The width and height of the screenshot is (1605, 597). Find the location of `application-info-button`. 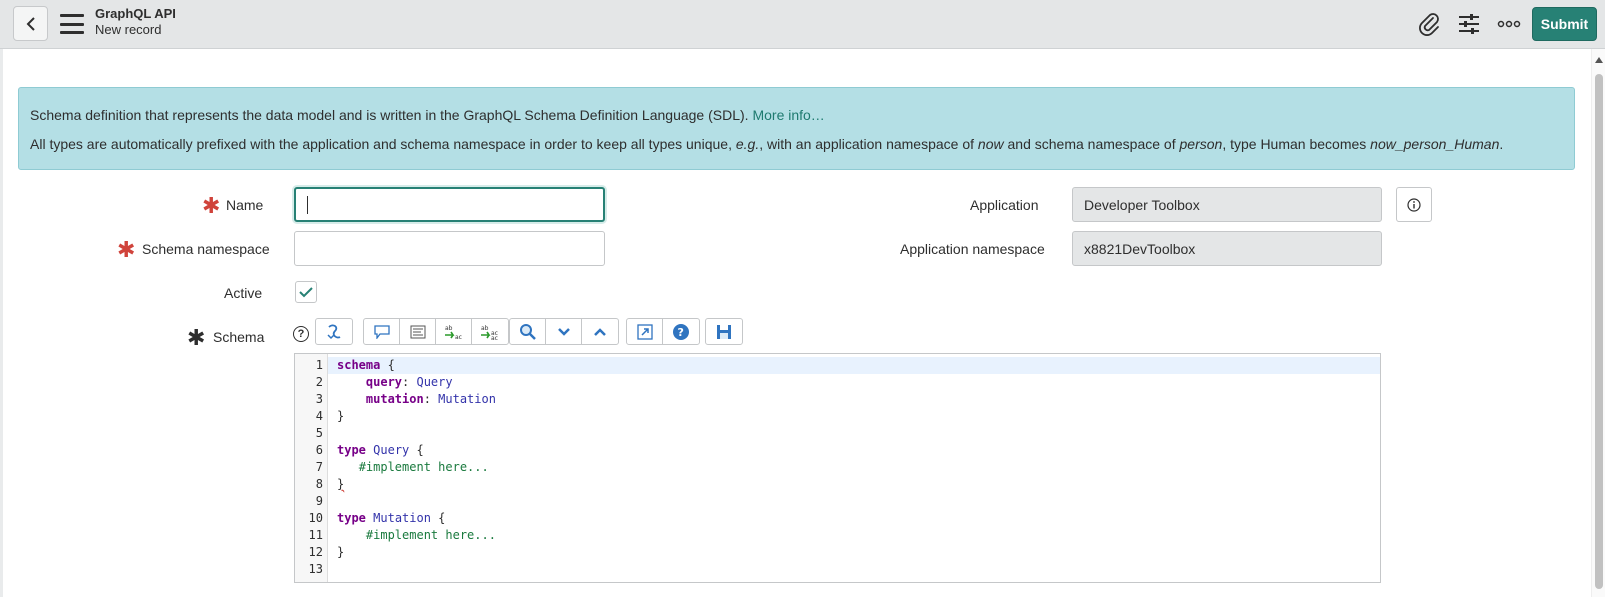

application-info-button is located at coordinates (1414, 204).